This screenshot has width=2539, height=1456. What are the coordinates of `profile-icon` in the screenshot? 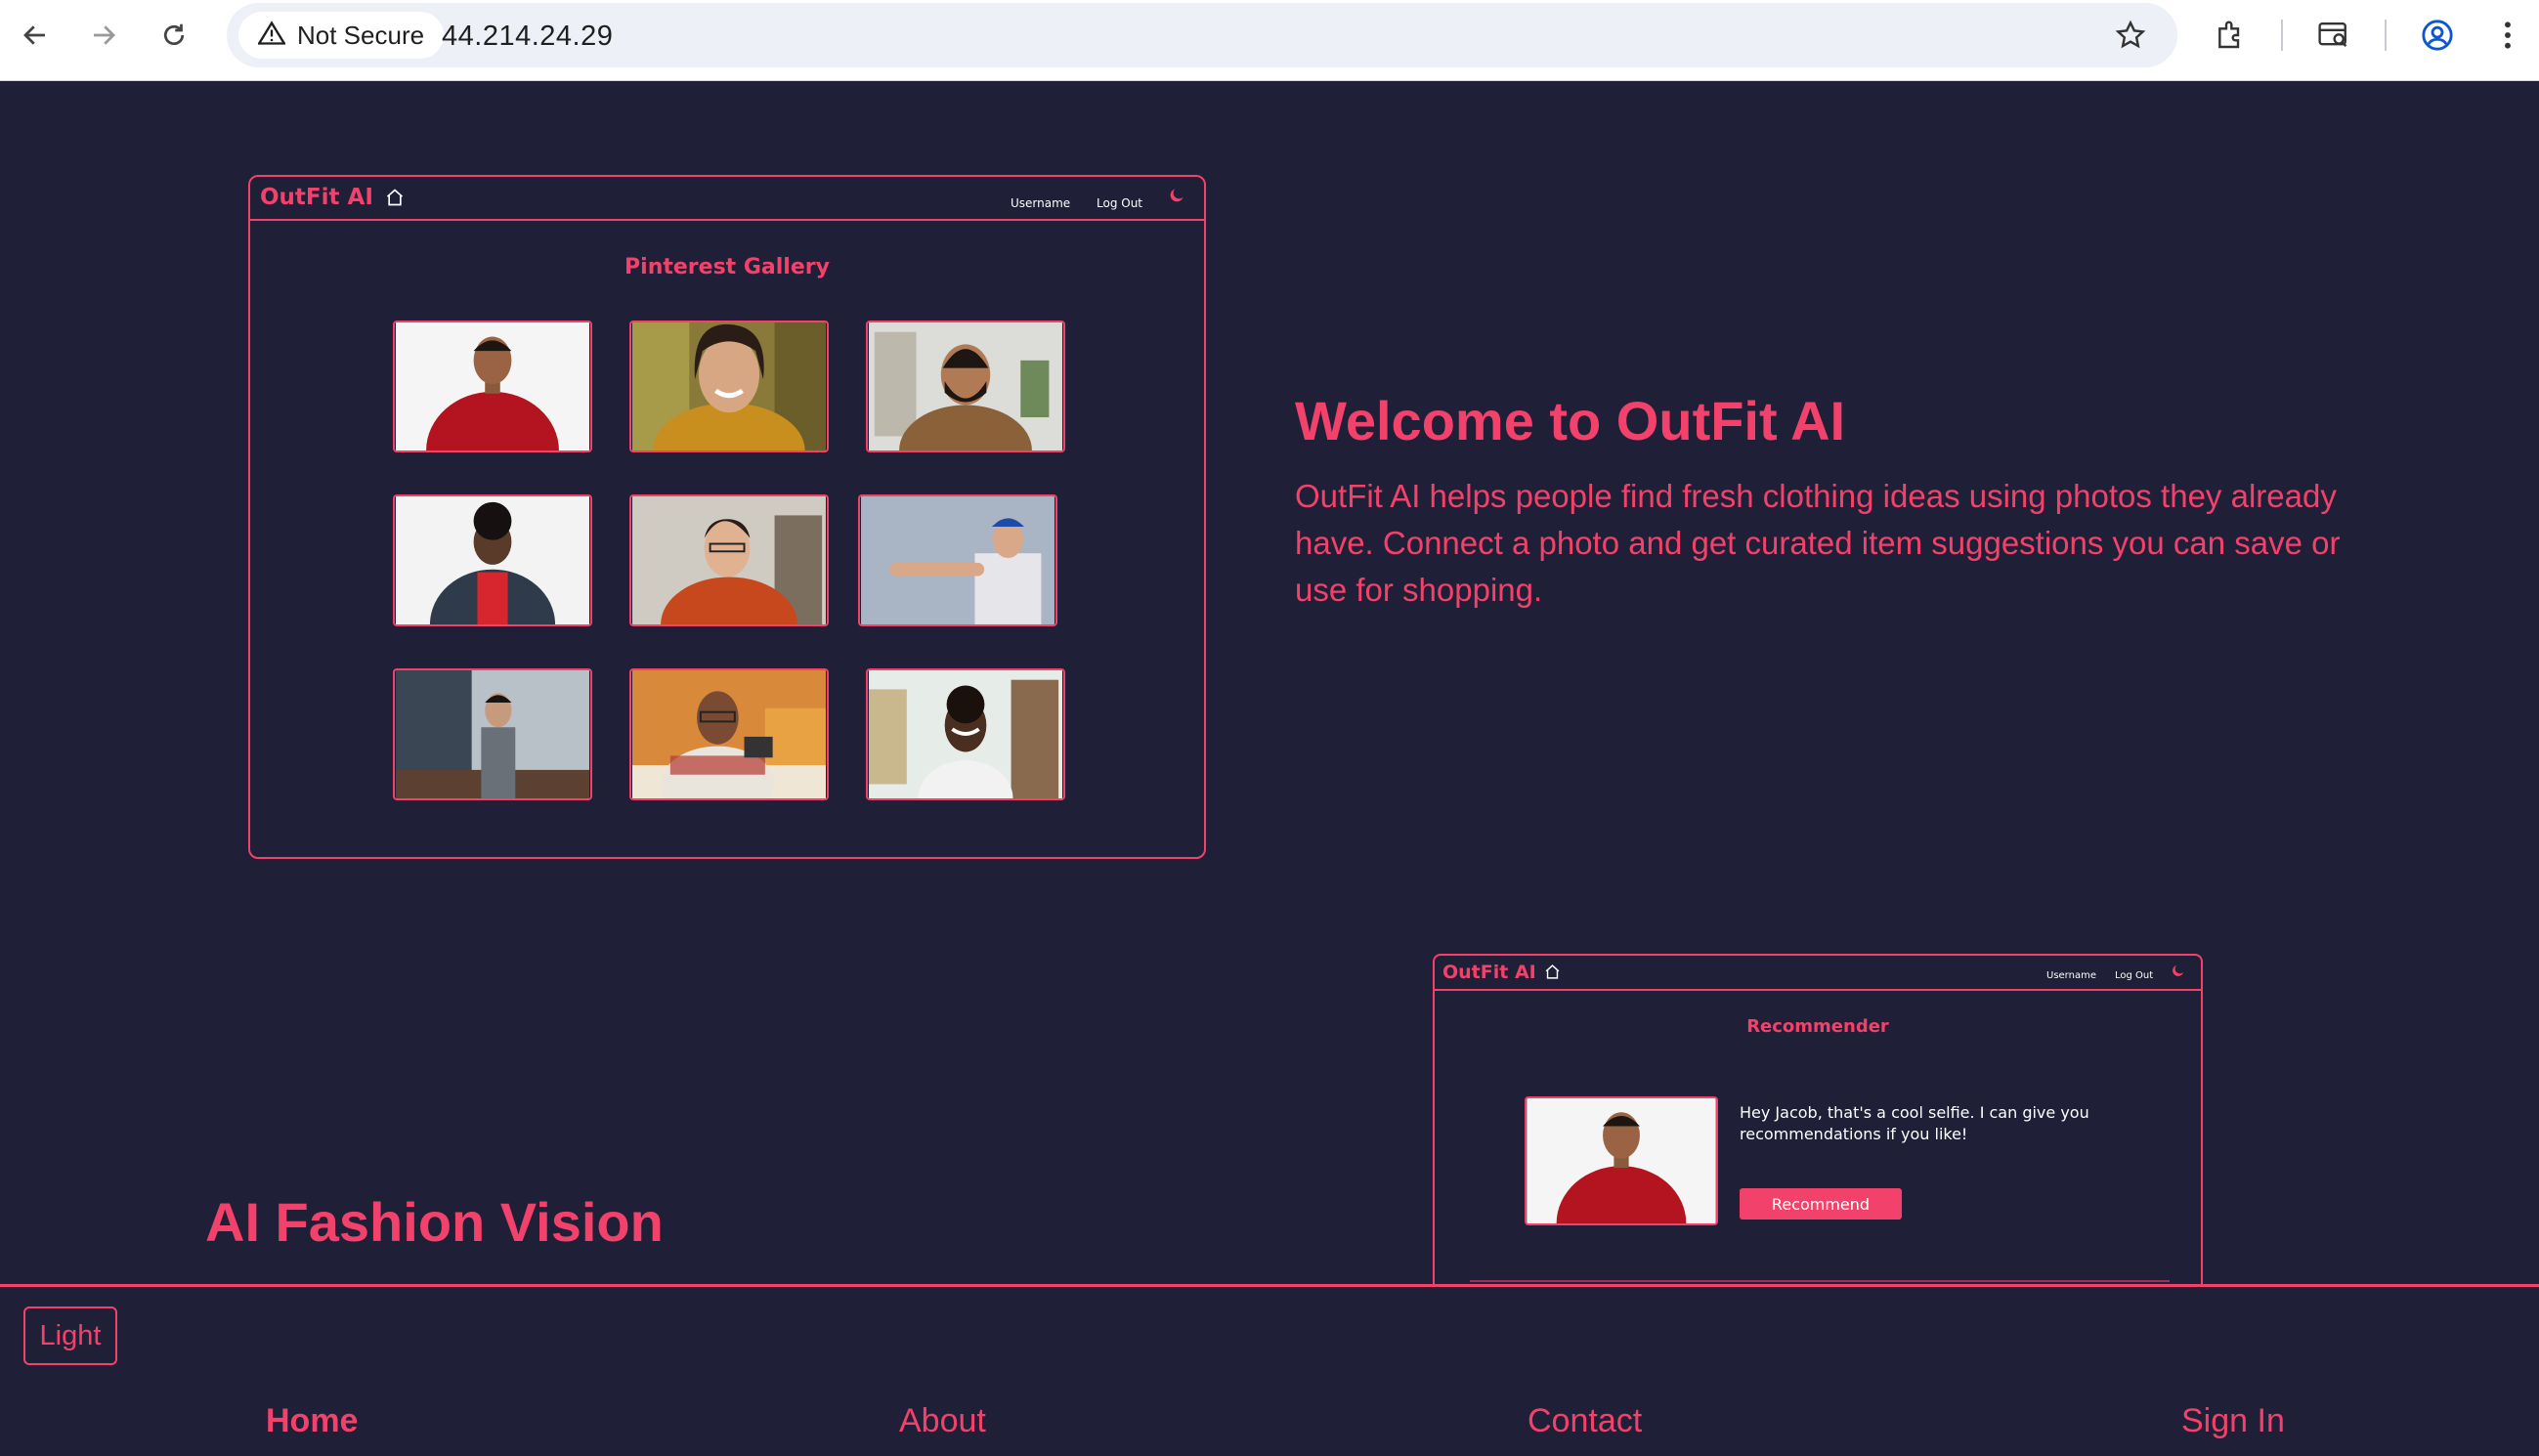 It's located at (2437, 35).